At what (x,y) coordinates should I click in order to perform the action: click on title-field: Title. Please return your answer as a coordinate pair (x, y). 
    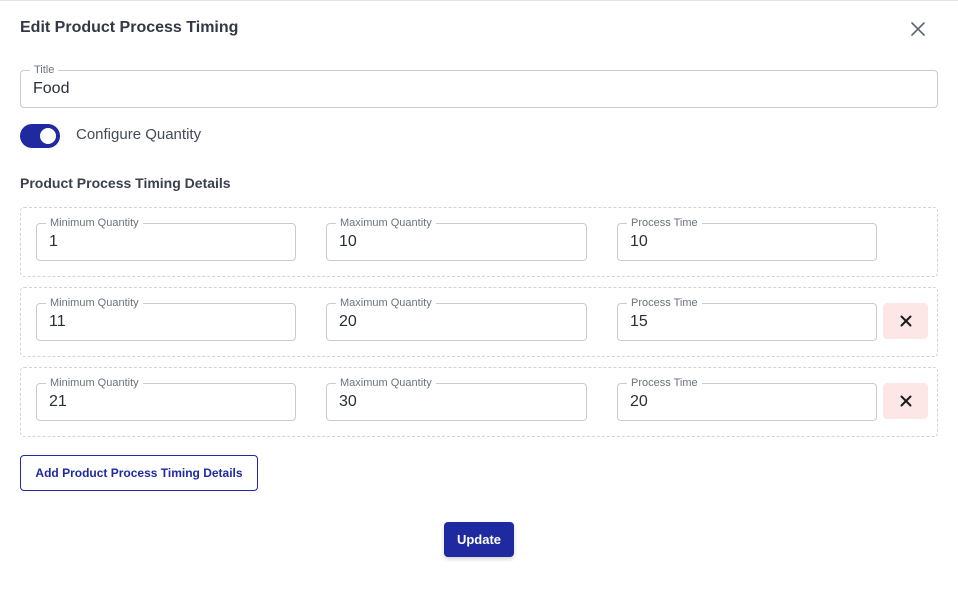
    Looking at the image, I should click on (479, 86).